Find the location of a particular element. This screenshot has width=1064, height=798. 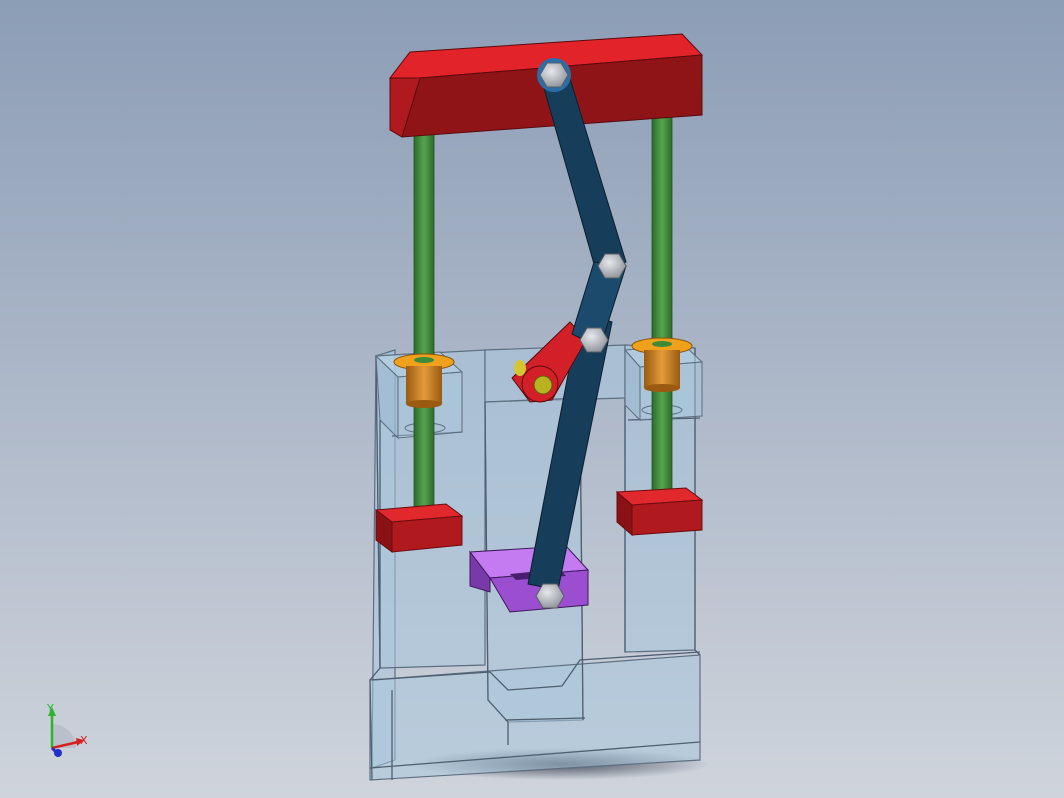

bolt-top is located at coordinates (554, 75).